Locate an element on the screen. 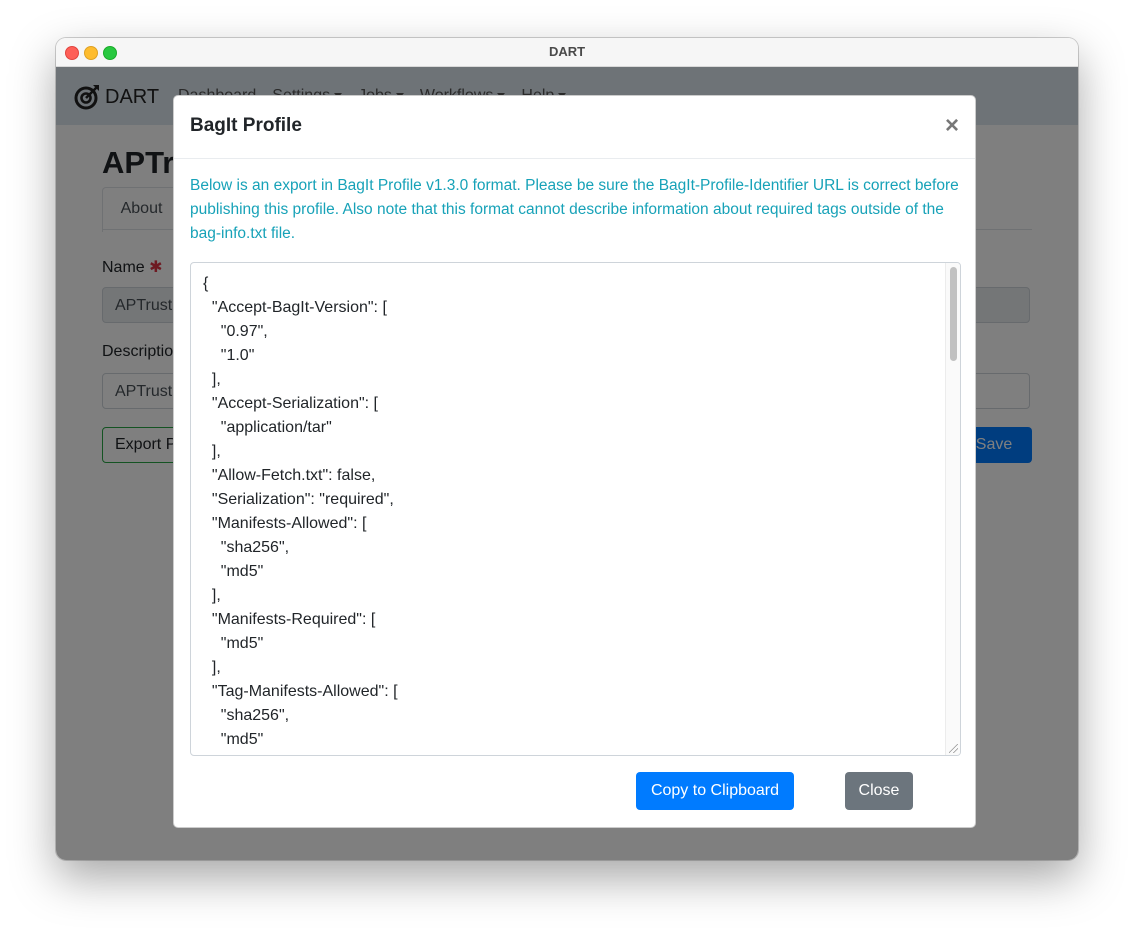  modal-title: BagIt Profile is located at coordinates (246, 125).